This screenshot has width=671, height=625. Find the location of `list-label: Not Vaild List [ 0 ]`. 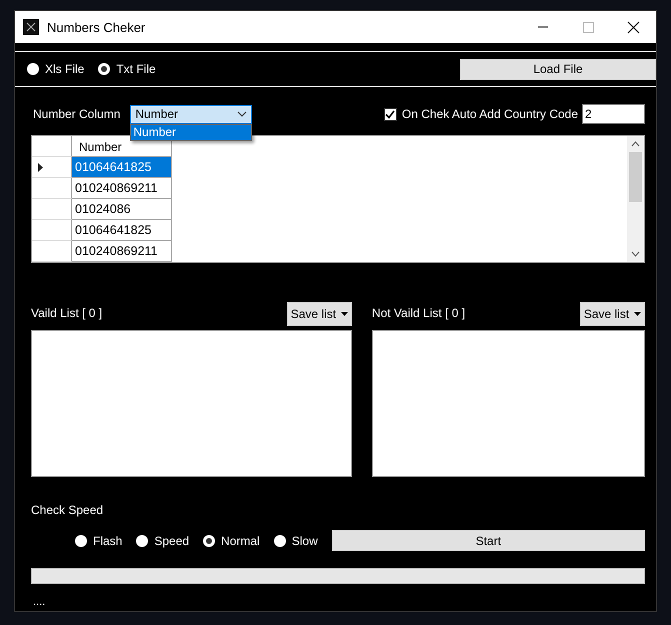

list-label: Not Vaild List [ 0 ] is located at coordinates (419, 313).